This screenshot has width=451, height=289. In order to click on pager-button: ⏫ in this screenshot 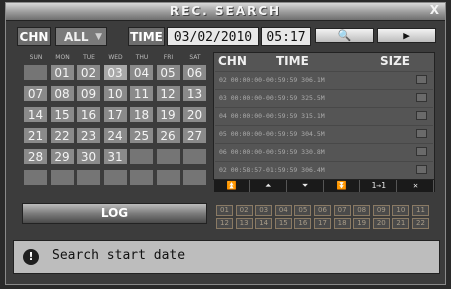, I will do `click(232, 186)`.